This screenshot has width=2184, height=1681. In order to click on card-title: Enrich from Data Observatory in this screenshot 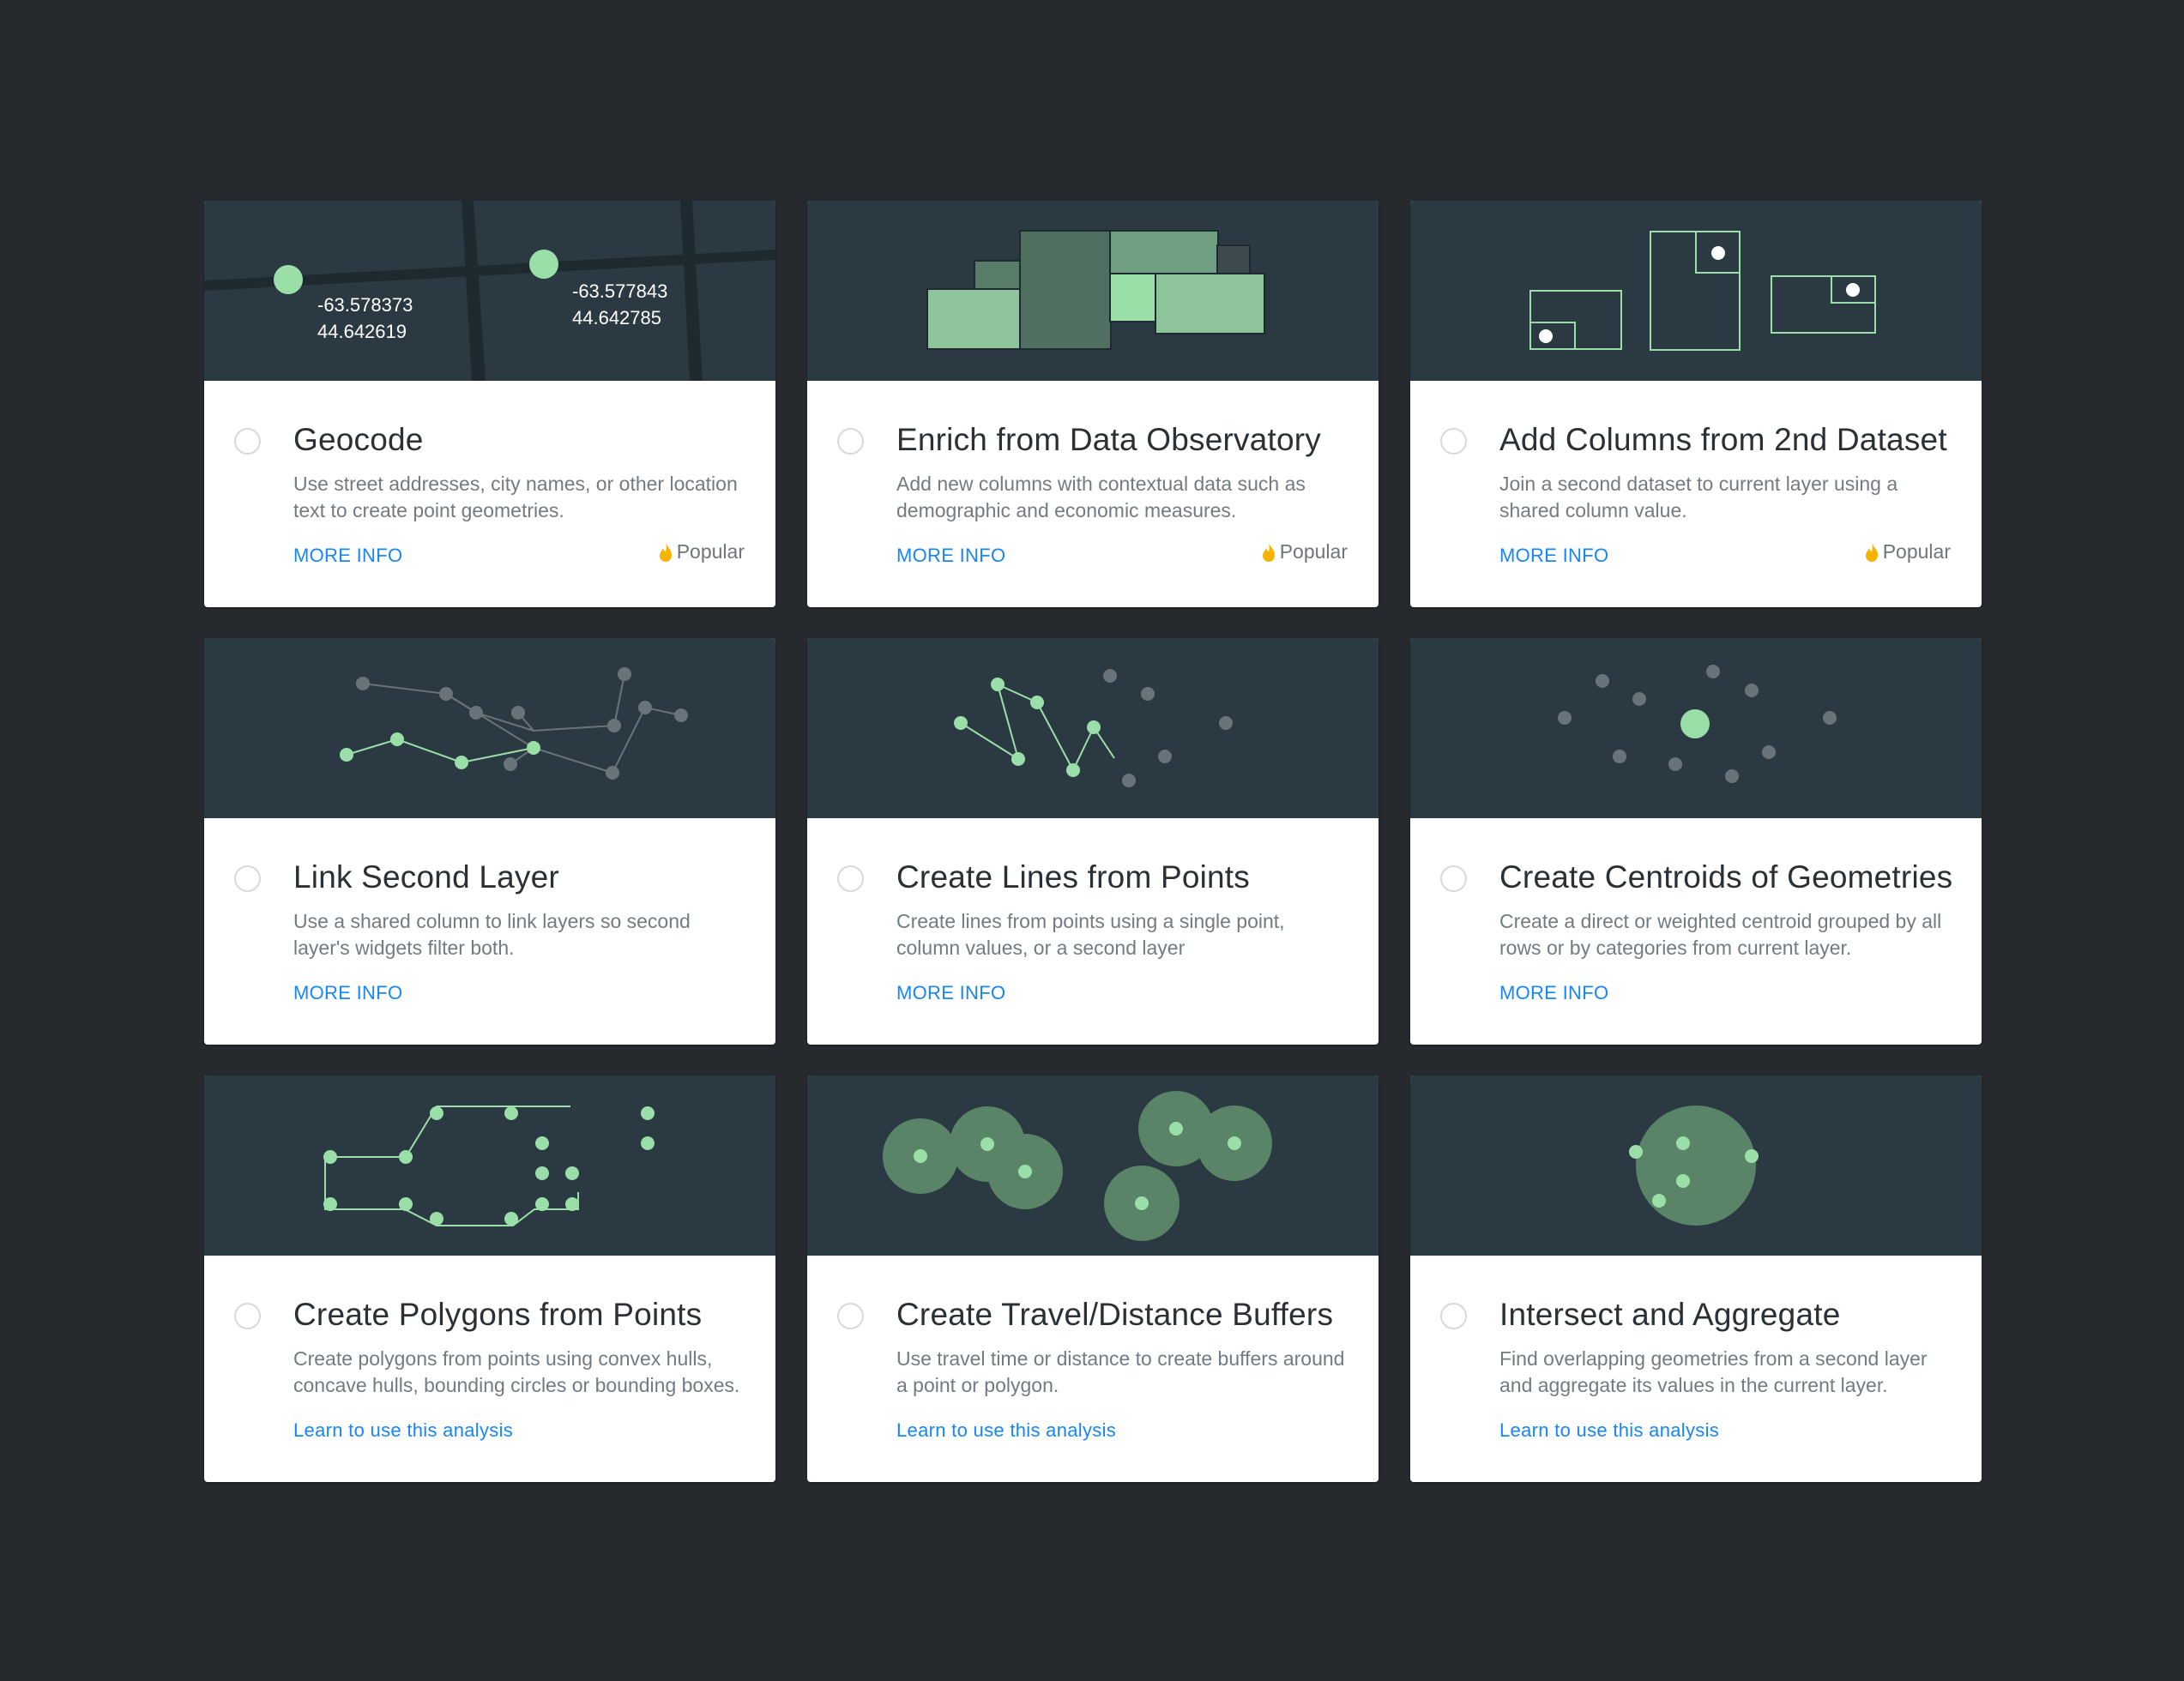, I will do `click(1108, 440)`.